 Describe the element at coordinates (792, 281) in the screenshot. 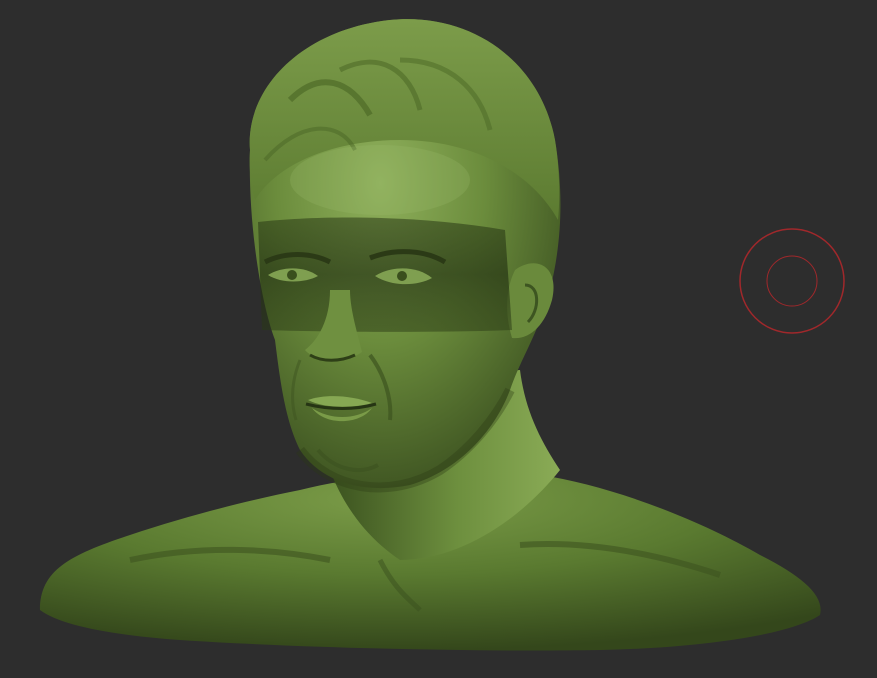

I see `brush-circle-icon` at that location.